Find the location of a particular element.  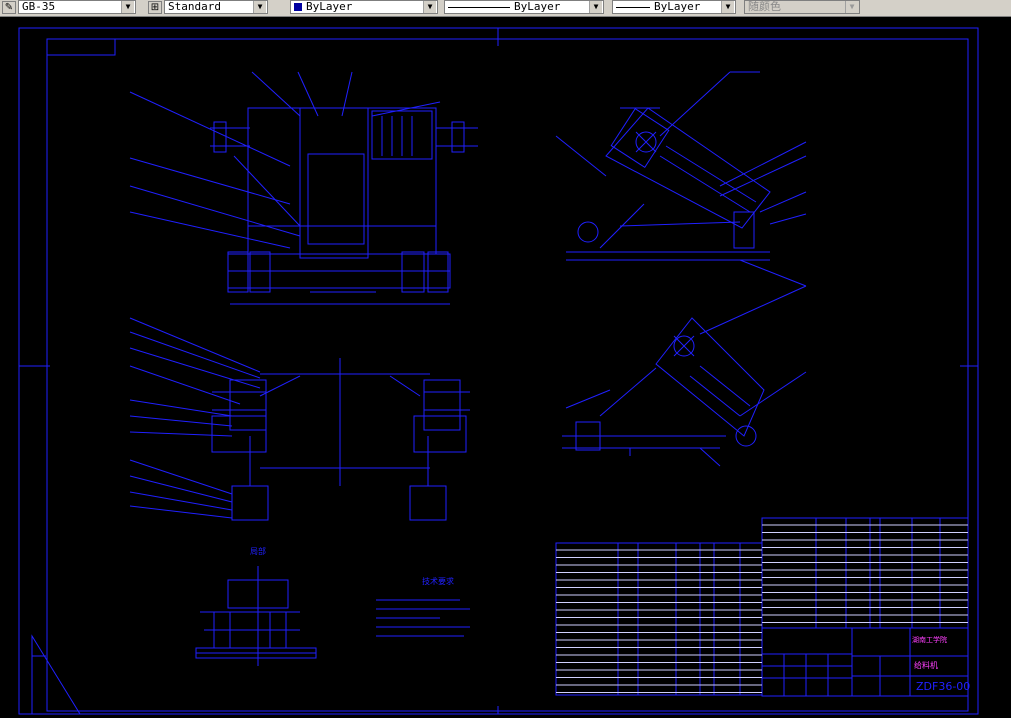

dim-style-group: ⊞ Standard ▼ is located at coordinates (208, 7).